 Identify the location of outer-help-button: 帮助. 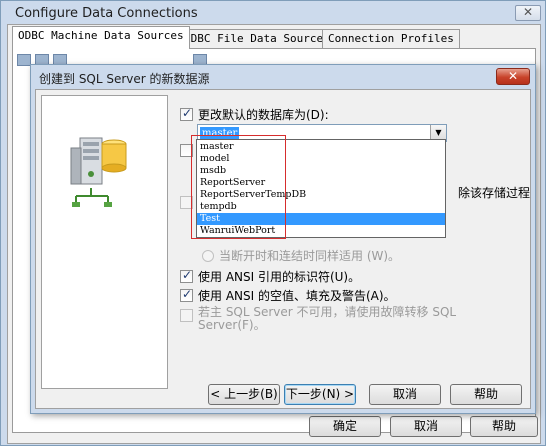
(504, 426).